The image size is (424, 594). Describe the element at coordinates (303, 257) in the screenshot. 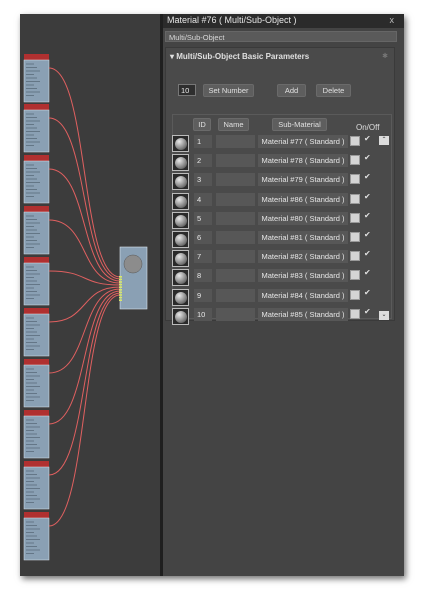

I see `sub-material-button: Material #82 ( Standard )` at that location.